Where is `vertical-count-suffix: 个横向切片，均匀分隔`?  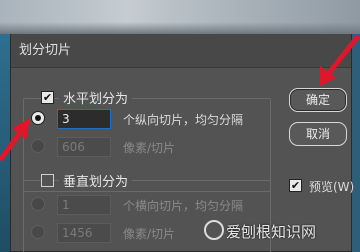
vertical-count-suffix: 个横向切片，均匀分隔 is located at coordinates (183, 206).